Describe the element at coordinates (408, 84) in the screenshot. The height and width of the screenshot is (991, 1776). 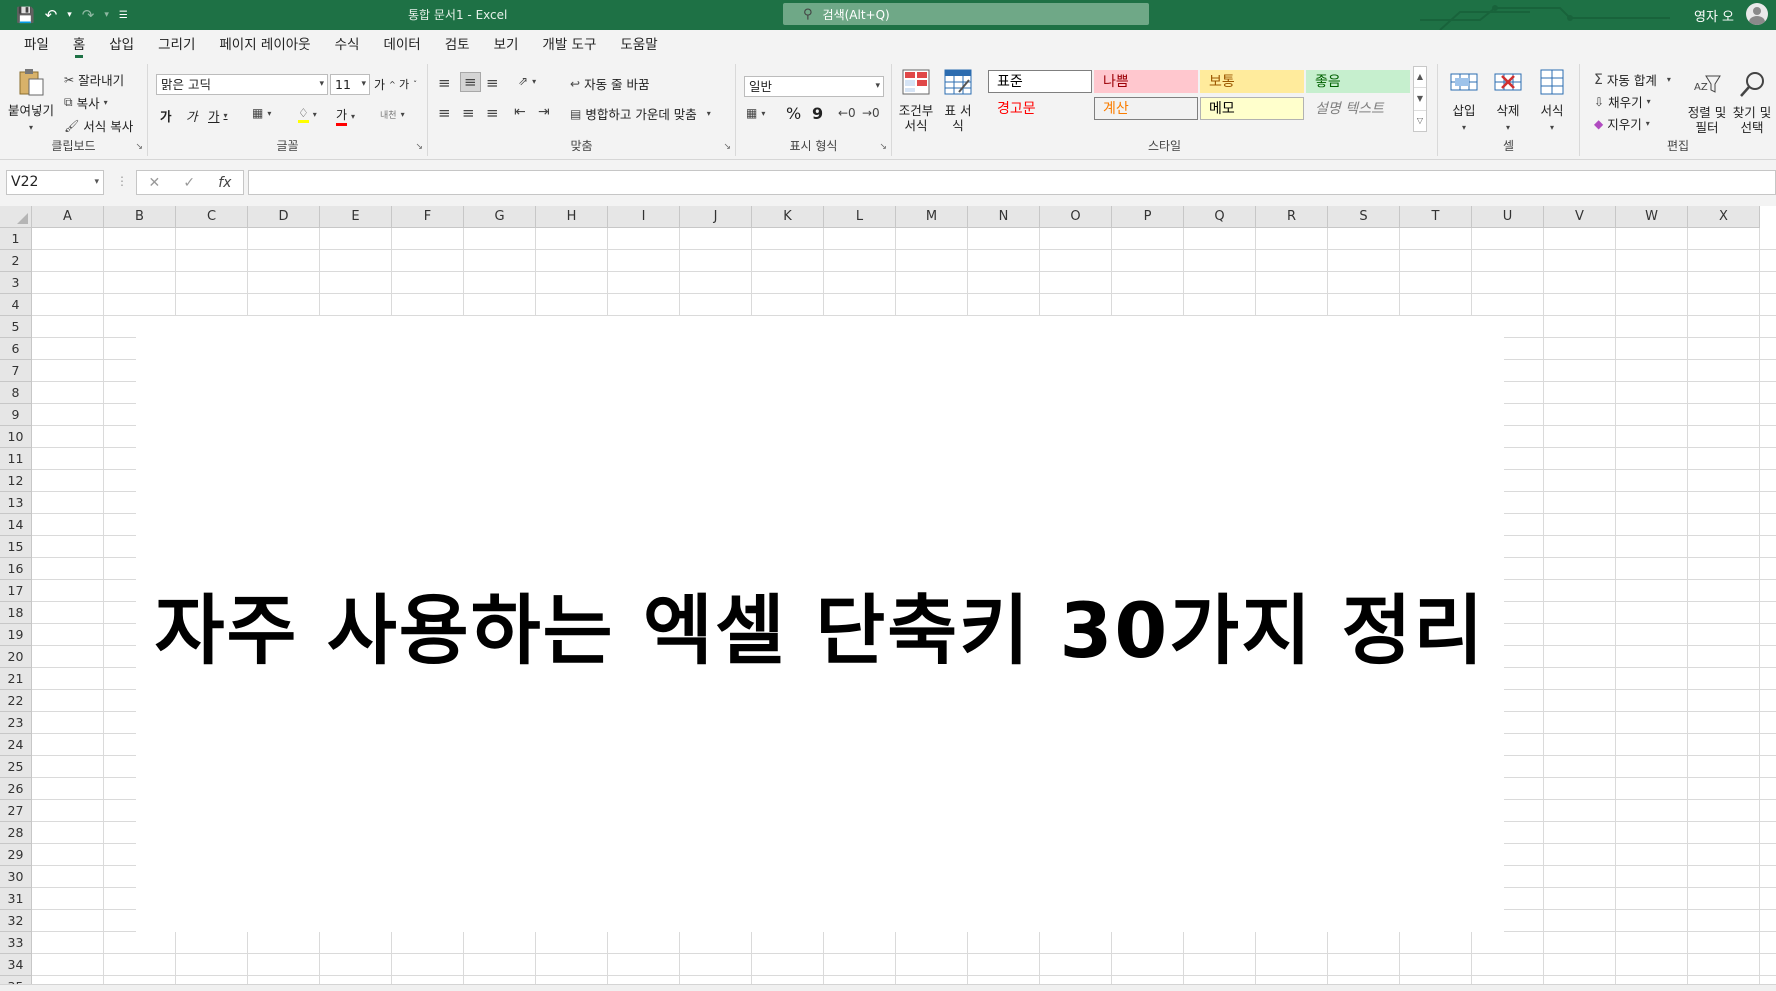
I see `decrease-font-button: 가ˇ` at that location.